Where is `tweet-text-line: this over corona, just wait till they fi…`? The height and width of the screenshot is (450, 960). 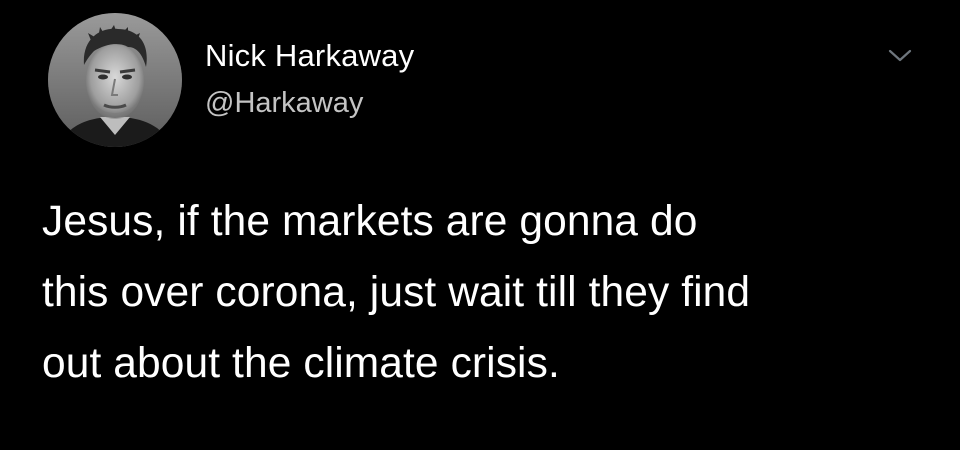 tweet-text-line: this over corona, just wait till they fi… is located at coordinates (396, 292).